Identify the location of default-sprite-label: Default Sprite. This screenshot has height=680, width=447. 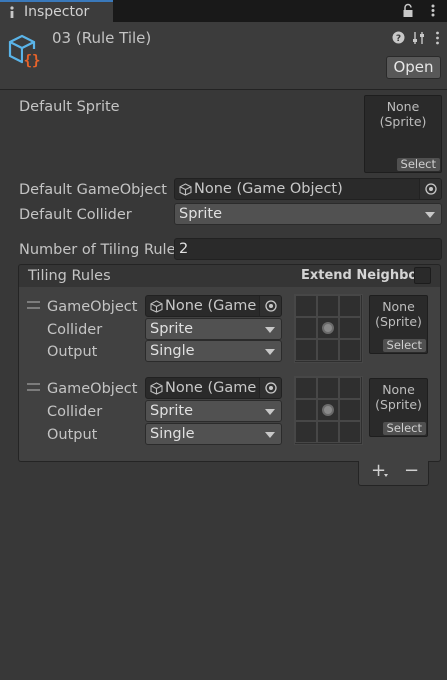
(69, 107).